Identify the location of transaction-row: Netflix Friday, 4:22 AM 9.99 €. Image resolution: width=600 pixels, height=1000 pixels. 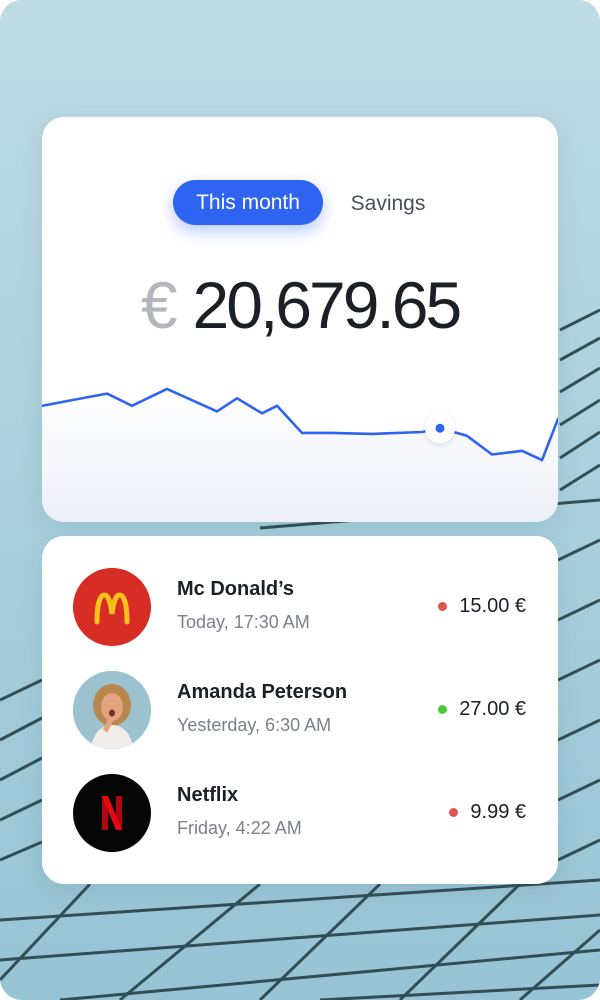
(300, 819).